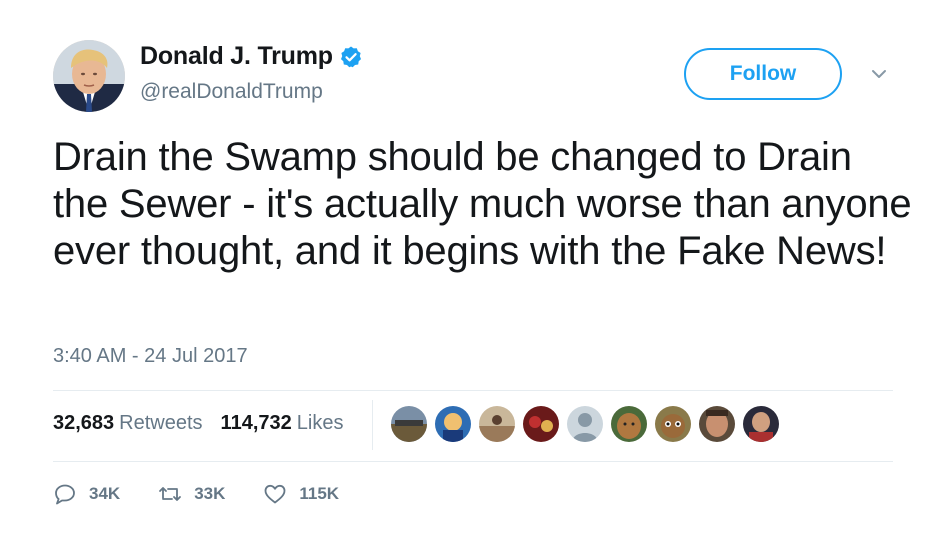 Image resolution: width=946 pixels, height=538 pixels. What do you see at coordinates (351, 57) in the screenshot?
I see `verified-badge-icon` at bounding box center [351, 57].